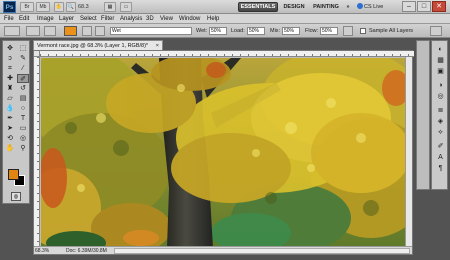 The image size is (450, 260). I want to click on minimize-button: –, so click(409, 6).